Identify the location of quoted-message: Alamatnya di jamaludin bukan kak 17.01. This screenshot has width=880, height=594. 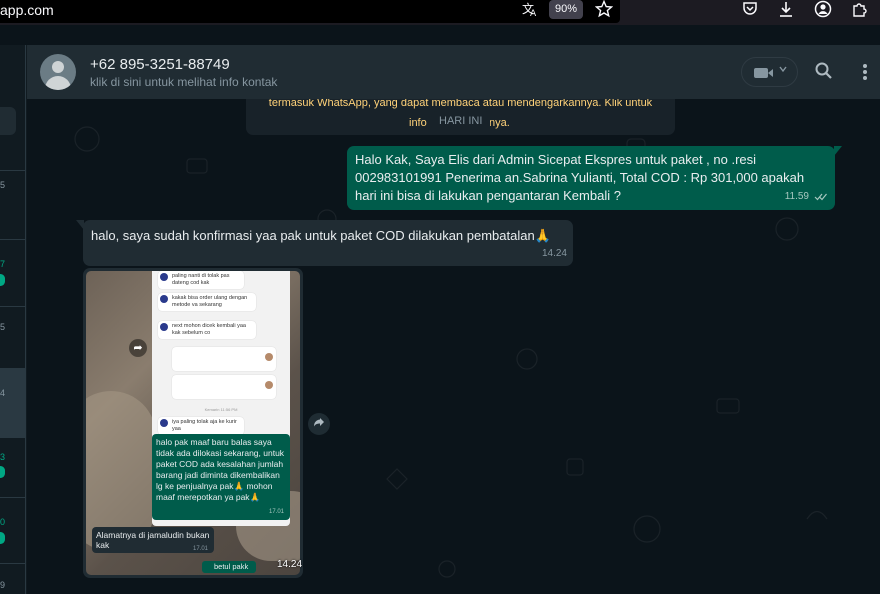
(153, 540).